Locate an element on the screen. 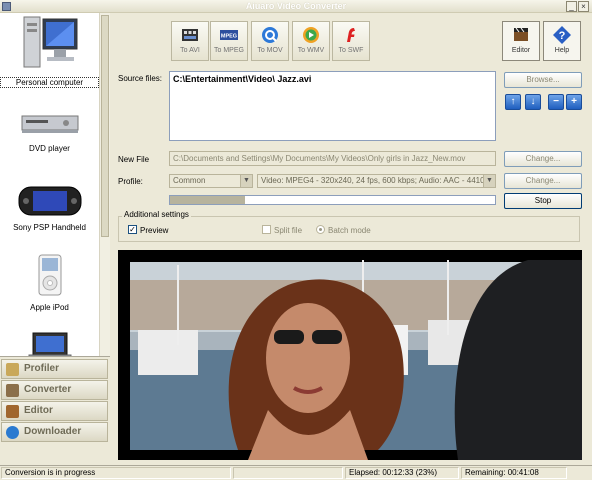 Image resolution: width=592 pixels, height=480 pixels. to-avi-label: To AVI is located at coordinates (190, 50).